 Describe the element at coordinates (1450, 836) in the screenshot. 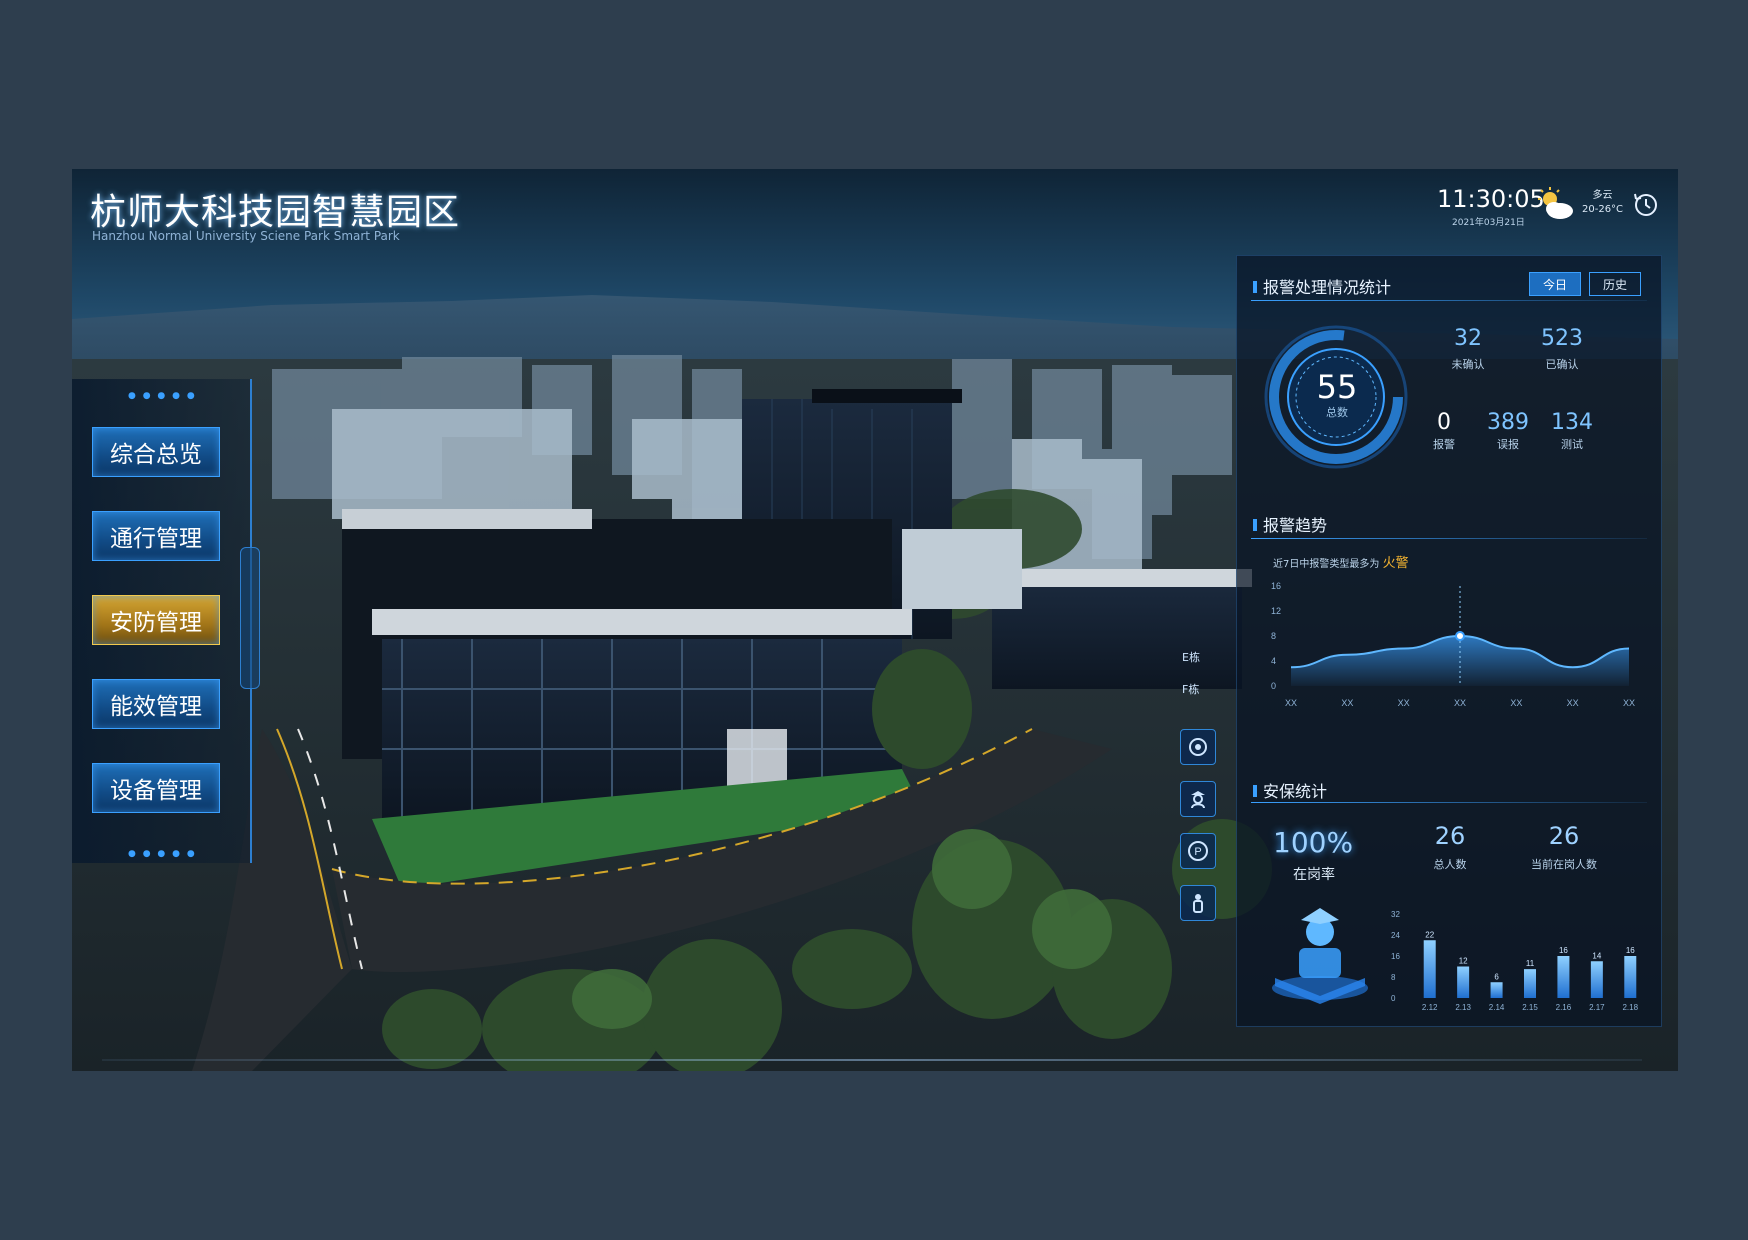

I see `total-people-value: 26` at that location.